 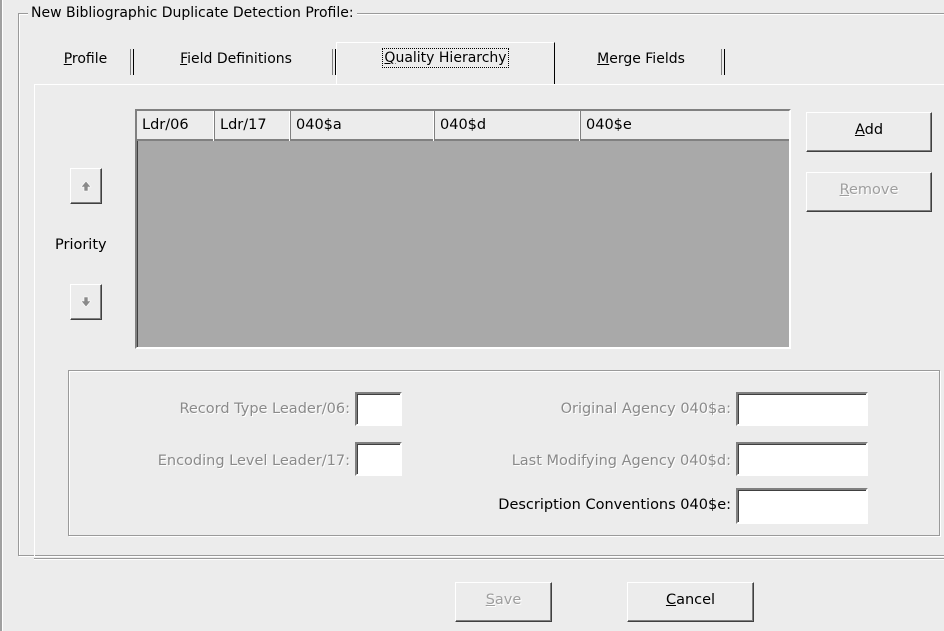 I want to click on encoding-level-label: Encoding Level Leader/17:, so click(x=253, y=461).